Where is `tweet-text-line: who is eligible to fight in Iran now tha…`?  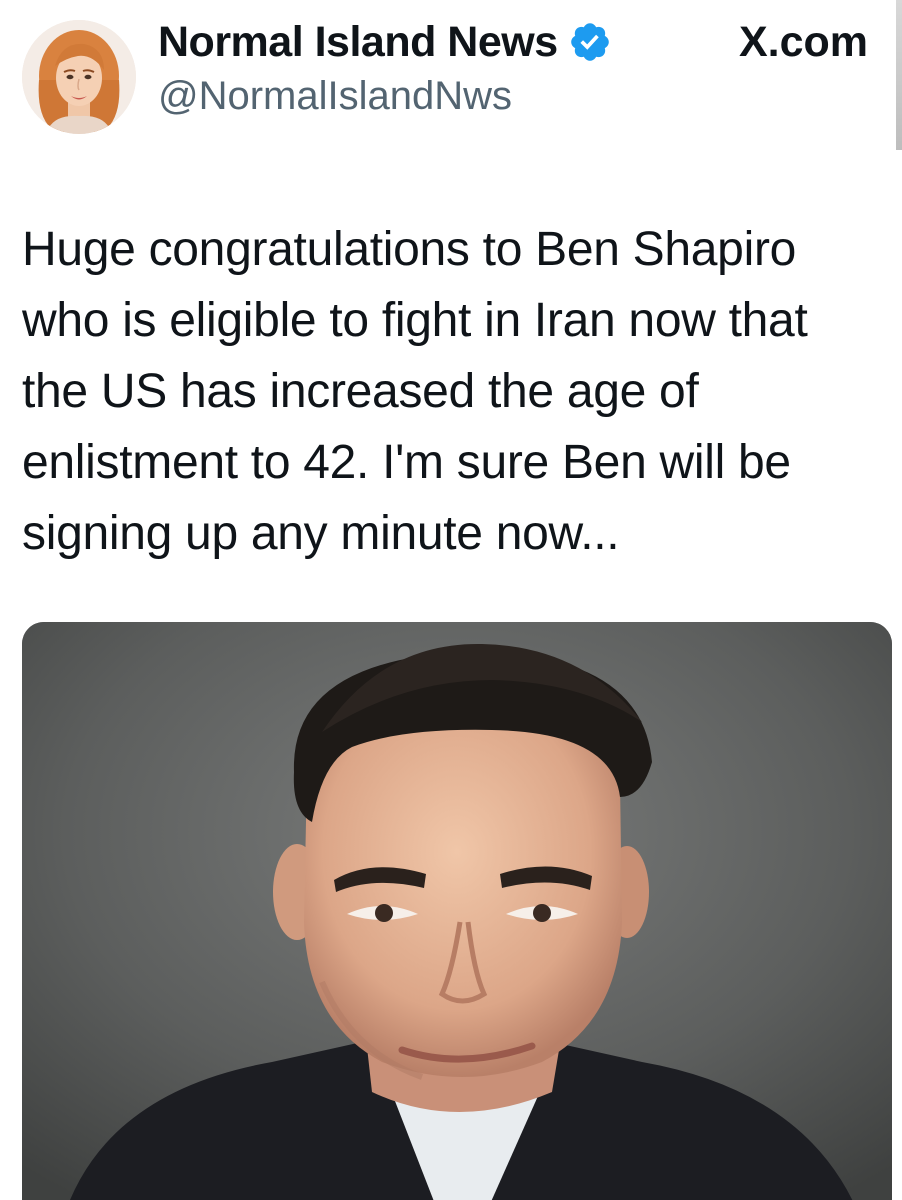 tweet-text-line: who is eligible to fight in Iran now tha… is located at coordinates (415, 320).